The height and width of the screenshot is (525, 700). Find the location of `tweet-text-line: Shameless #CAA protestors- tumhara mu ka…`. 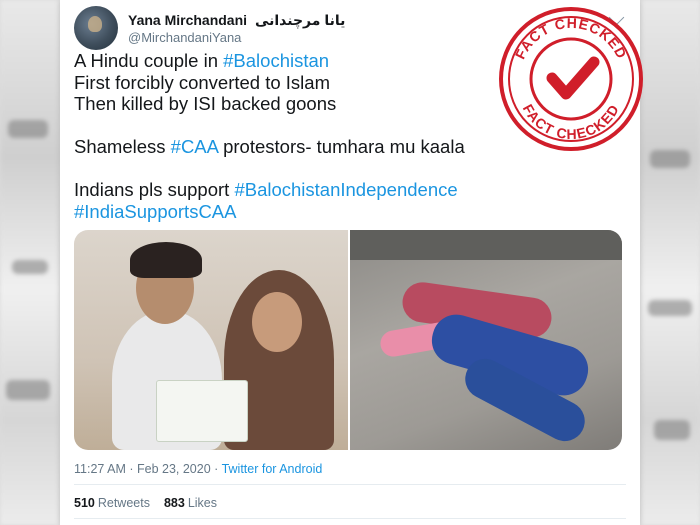

tweet-text-line: Shameless #CAA protestors- tumhara mu ka… is located at coordinates (299, 147).